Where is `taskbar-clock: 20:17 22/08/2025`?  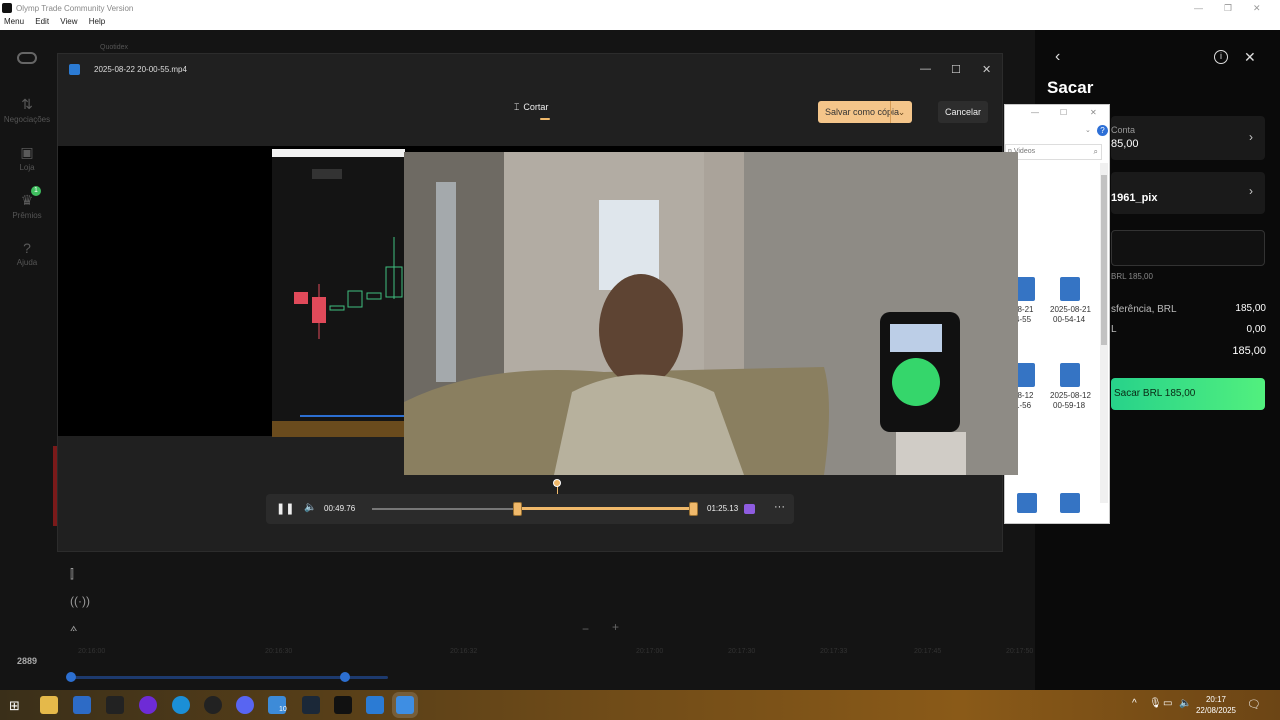
taskbar-clock: 20:17 22/08/2025 is located at coordinates (1216, 705).